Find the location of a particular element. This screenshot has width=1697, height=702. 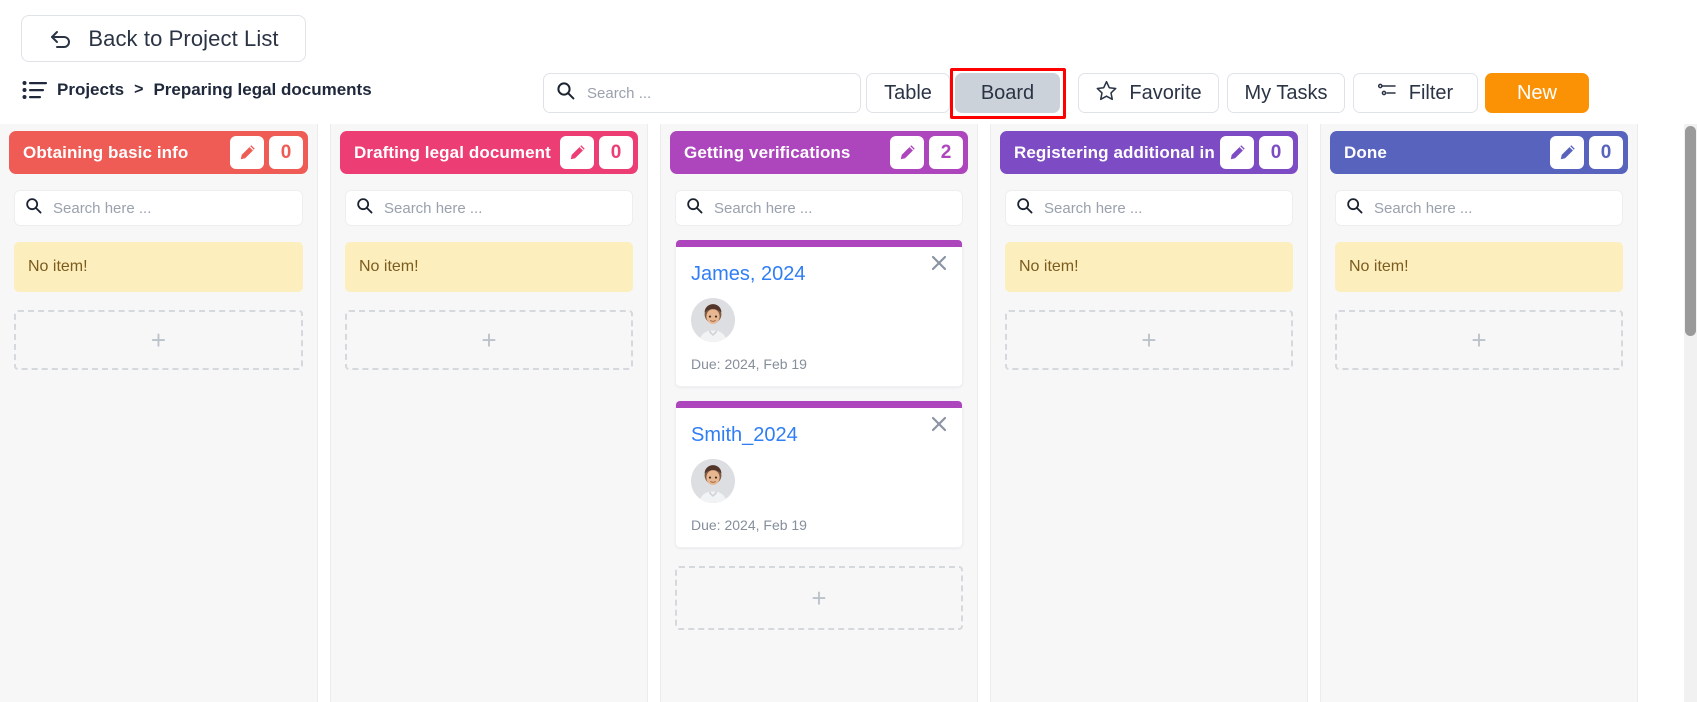

column-header: Drafting legal document 0 is located at coordinates (489, 152).